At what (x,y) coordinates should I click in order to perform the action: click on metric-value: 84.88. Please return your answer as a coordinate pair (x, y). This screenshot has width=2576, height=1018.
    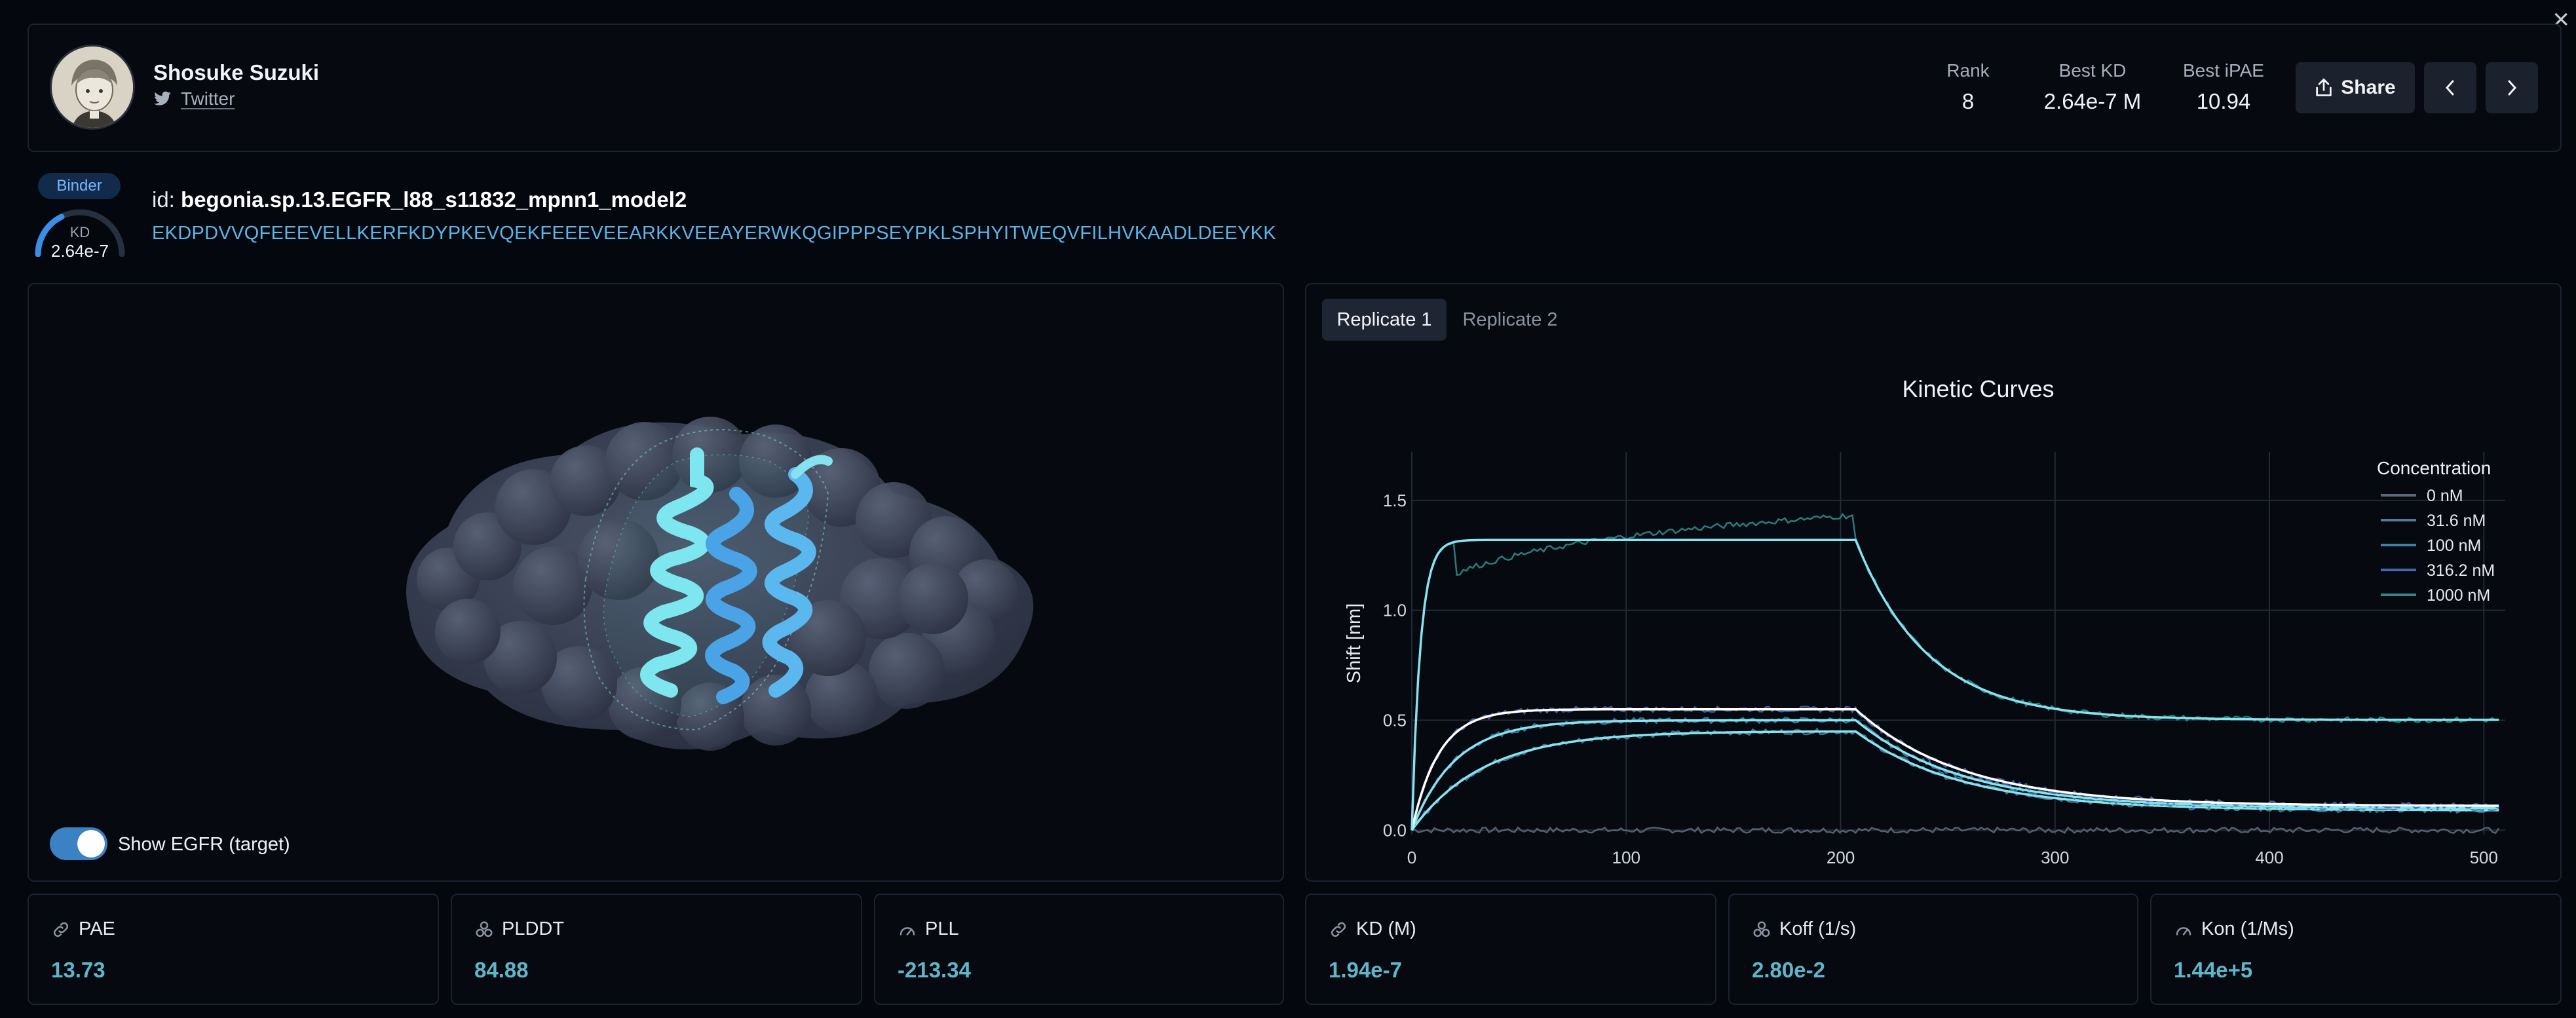
    Looking at the image, I should click on (501, 970).